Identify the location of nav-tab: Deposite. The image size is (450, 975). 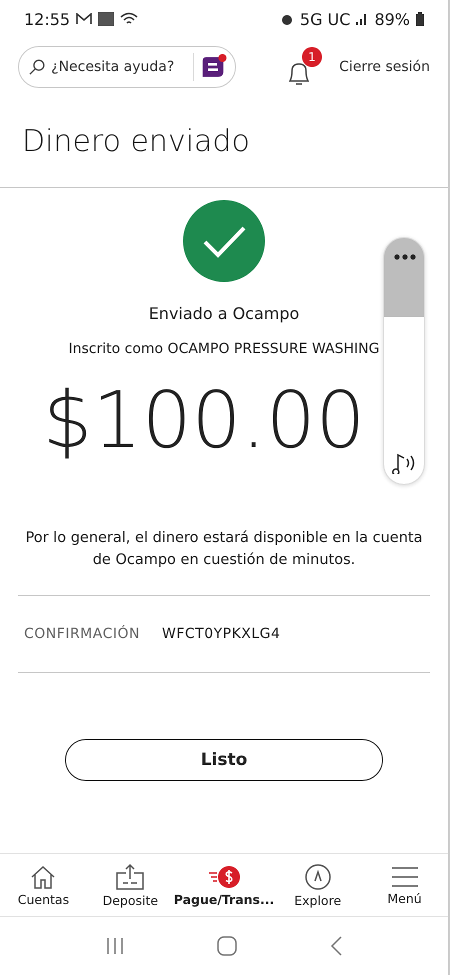
(130, 885).